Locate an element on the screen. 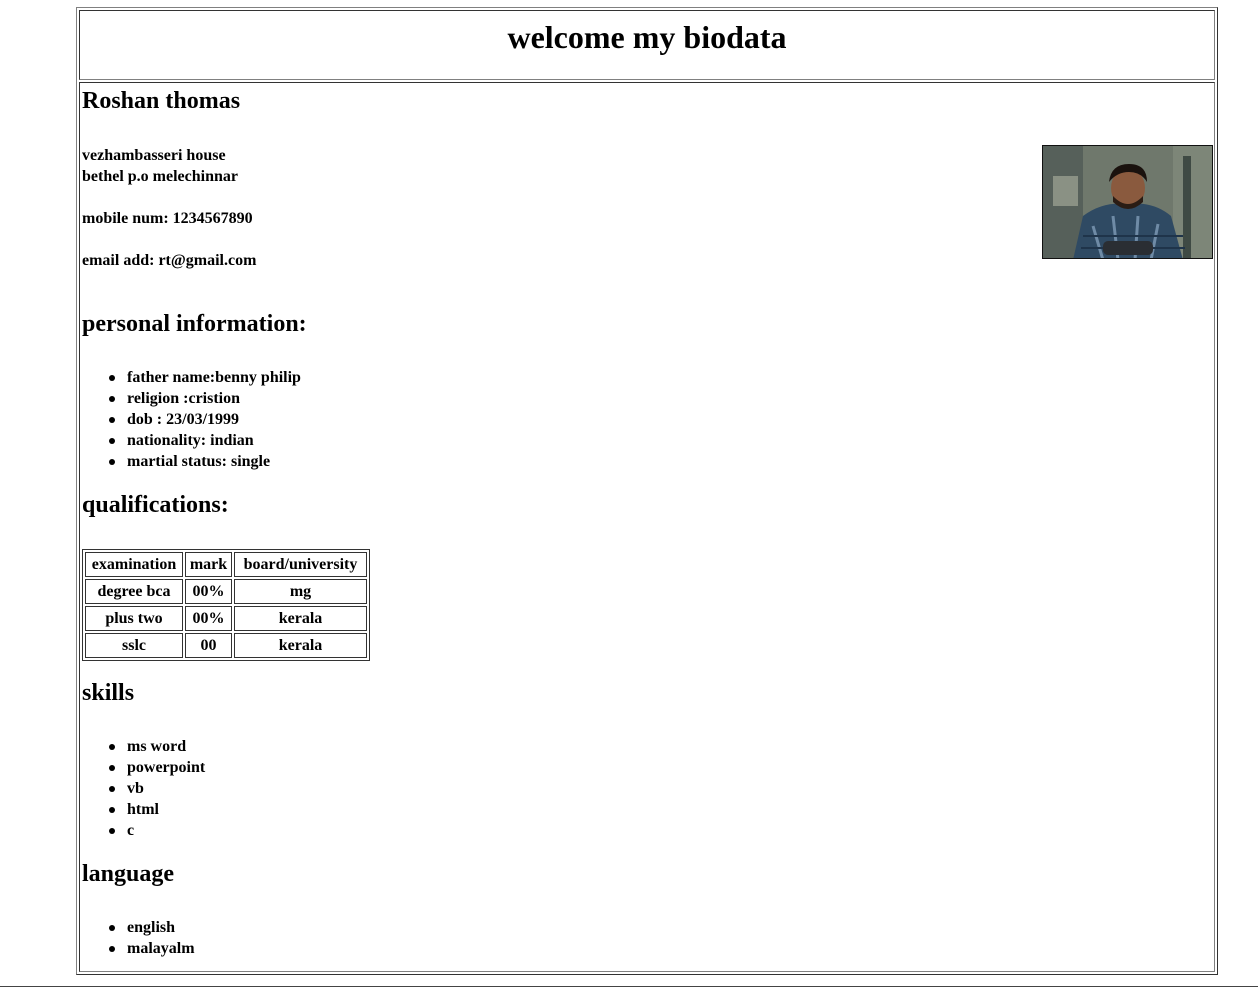 The image size is (1258, 988). column-header: examination is located at coordinates (134, 564).